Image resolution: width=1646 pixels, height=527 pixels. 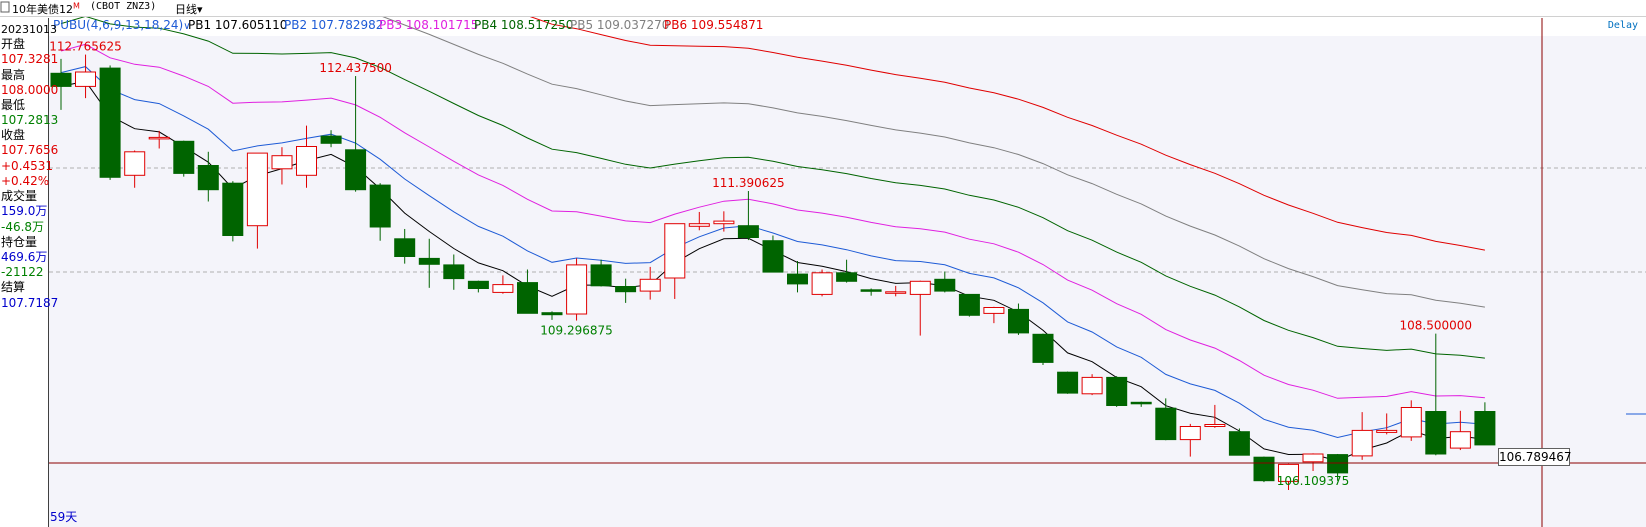 What do you see at coordinates (22, 272) in the screenshot?
I see `open-interest-change: -21122` at bounding box center [22, 272].